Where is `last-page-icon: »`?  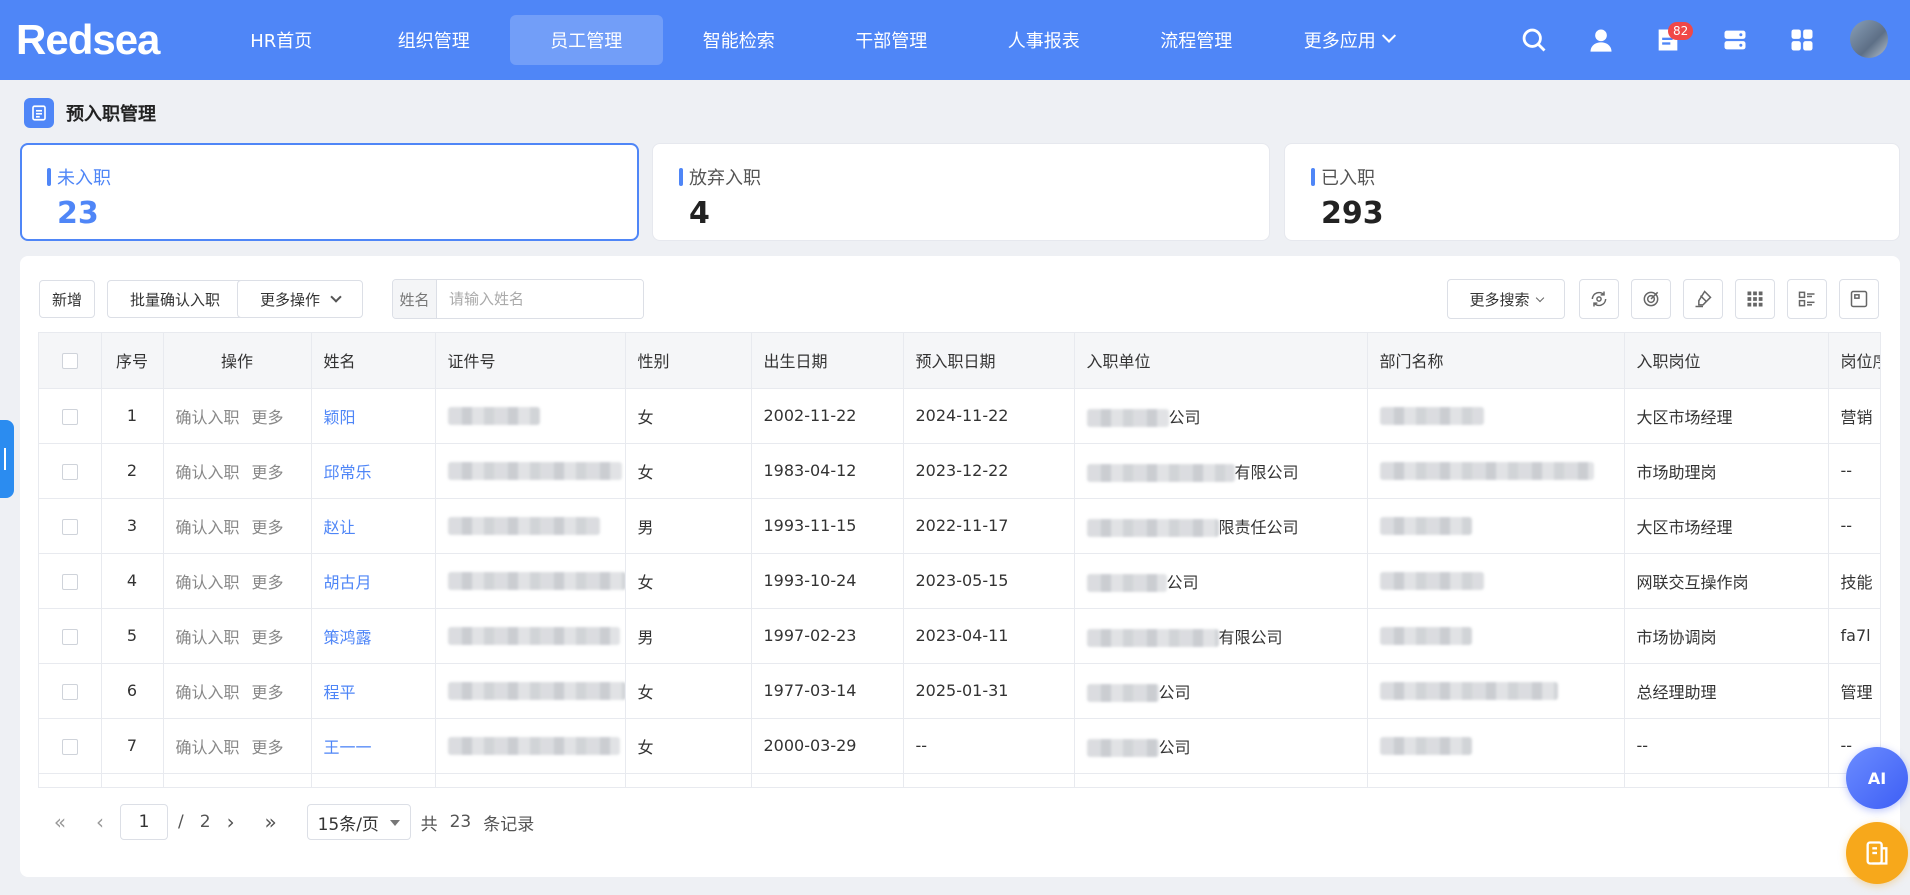
last-page-icon: » is located at coordinates (271, 822).